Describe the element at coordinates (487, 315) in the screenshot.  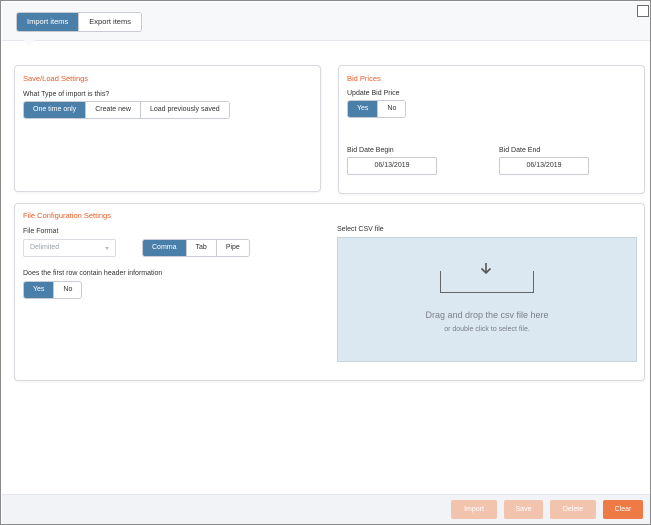
I see `drop-zone-title: Drag and drop the csv file here` at that location.